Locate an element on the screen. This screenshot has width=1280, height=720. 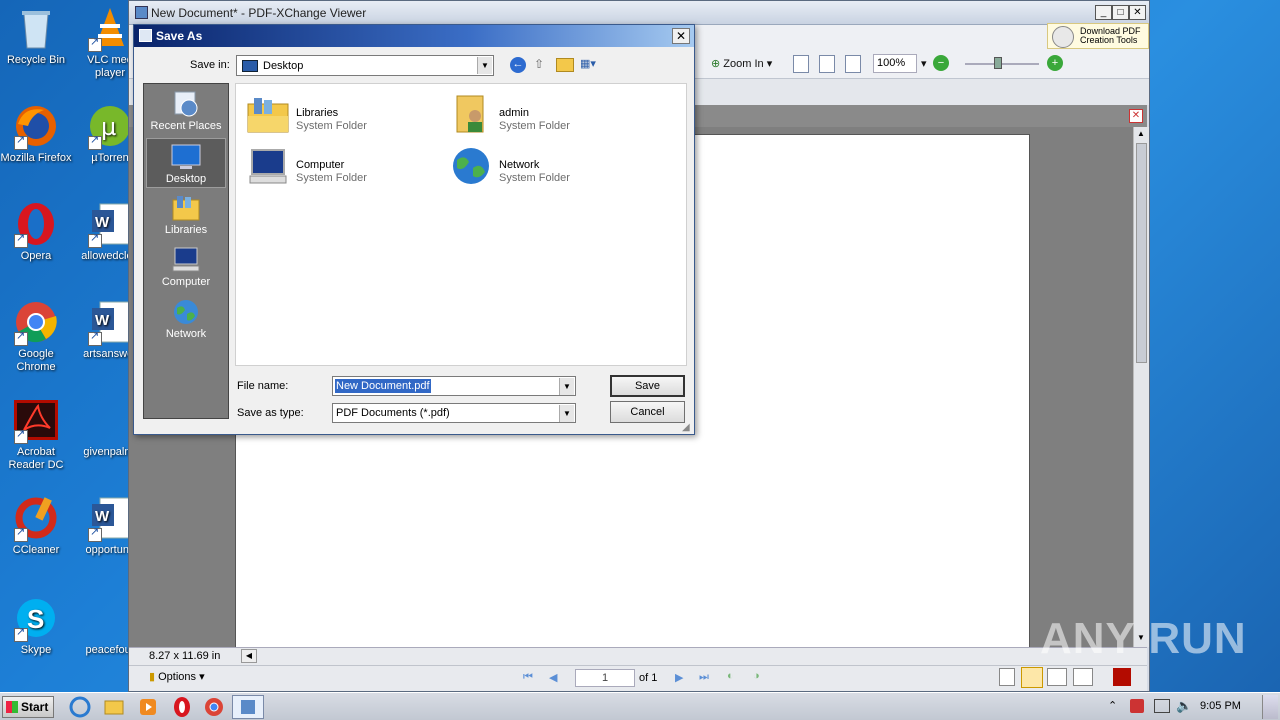
download-creation-tools-banner: Download PDF Creation Tools is located at coordinates (1098, 36).